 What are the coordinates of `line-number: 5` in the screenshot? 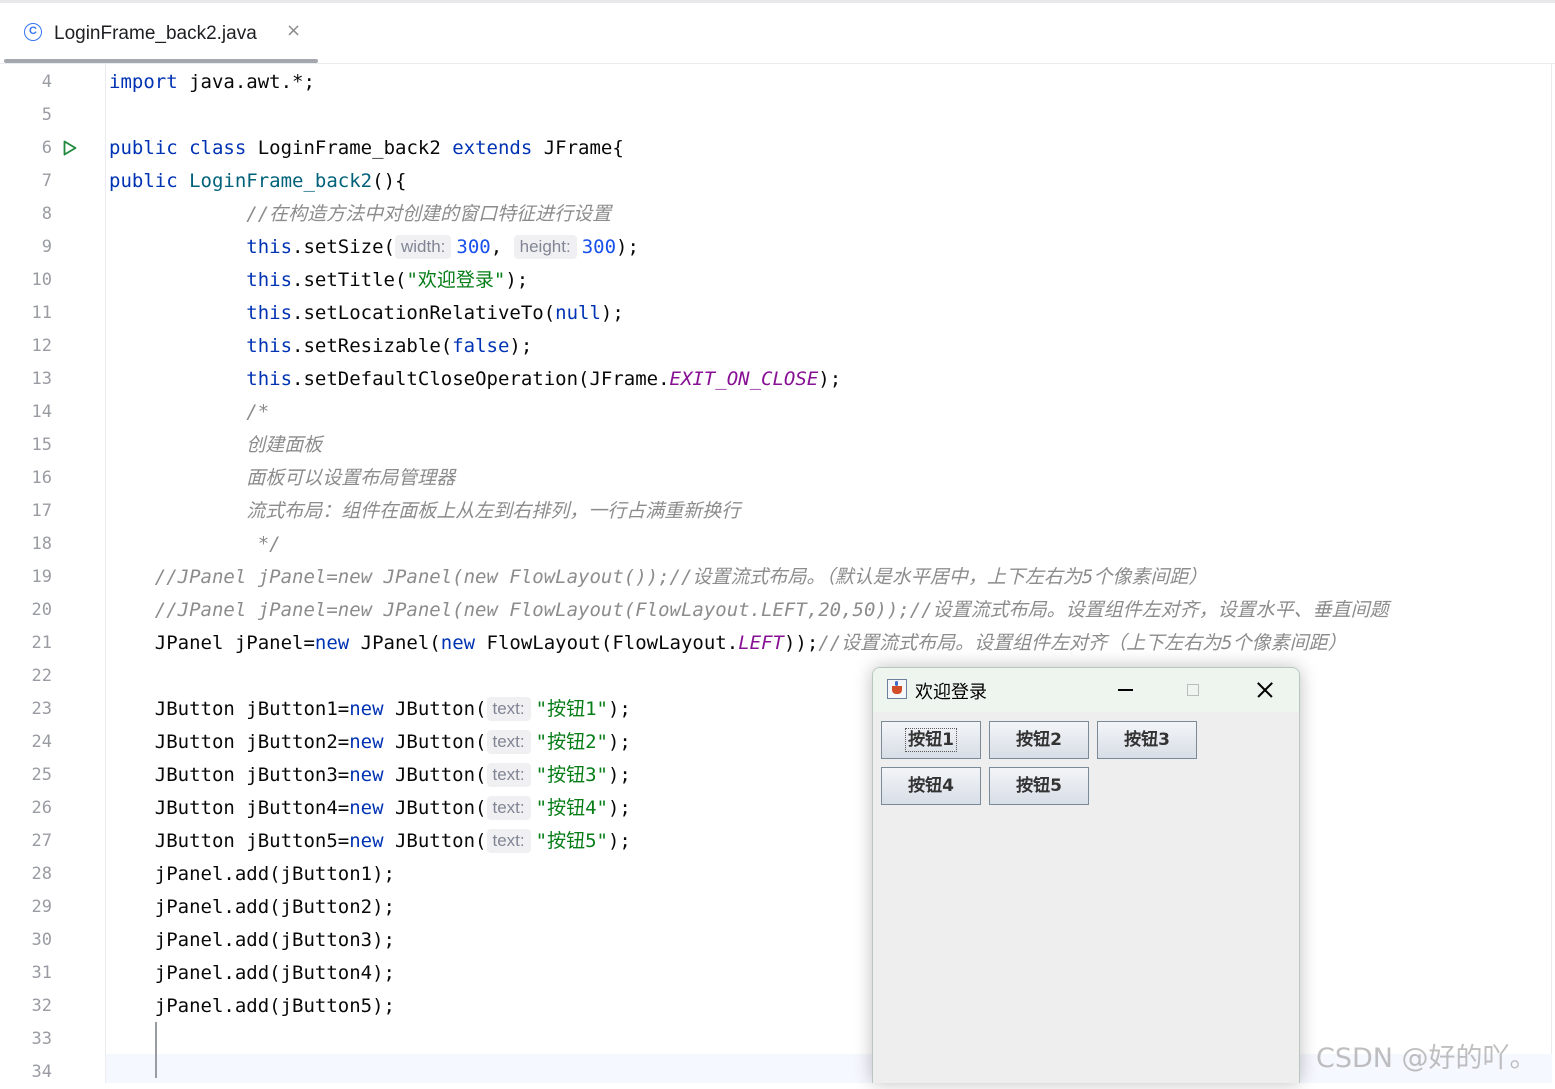 It's located at (46, 115).